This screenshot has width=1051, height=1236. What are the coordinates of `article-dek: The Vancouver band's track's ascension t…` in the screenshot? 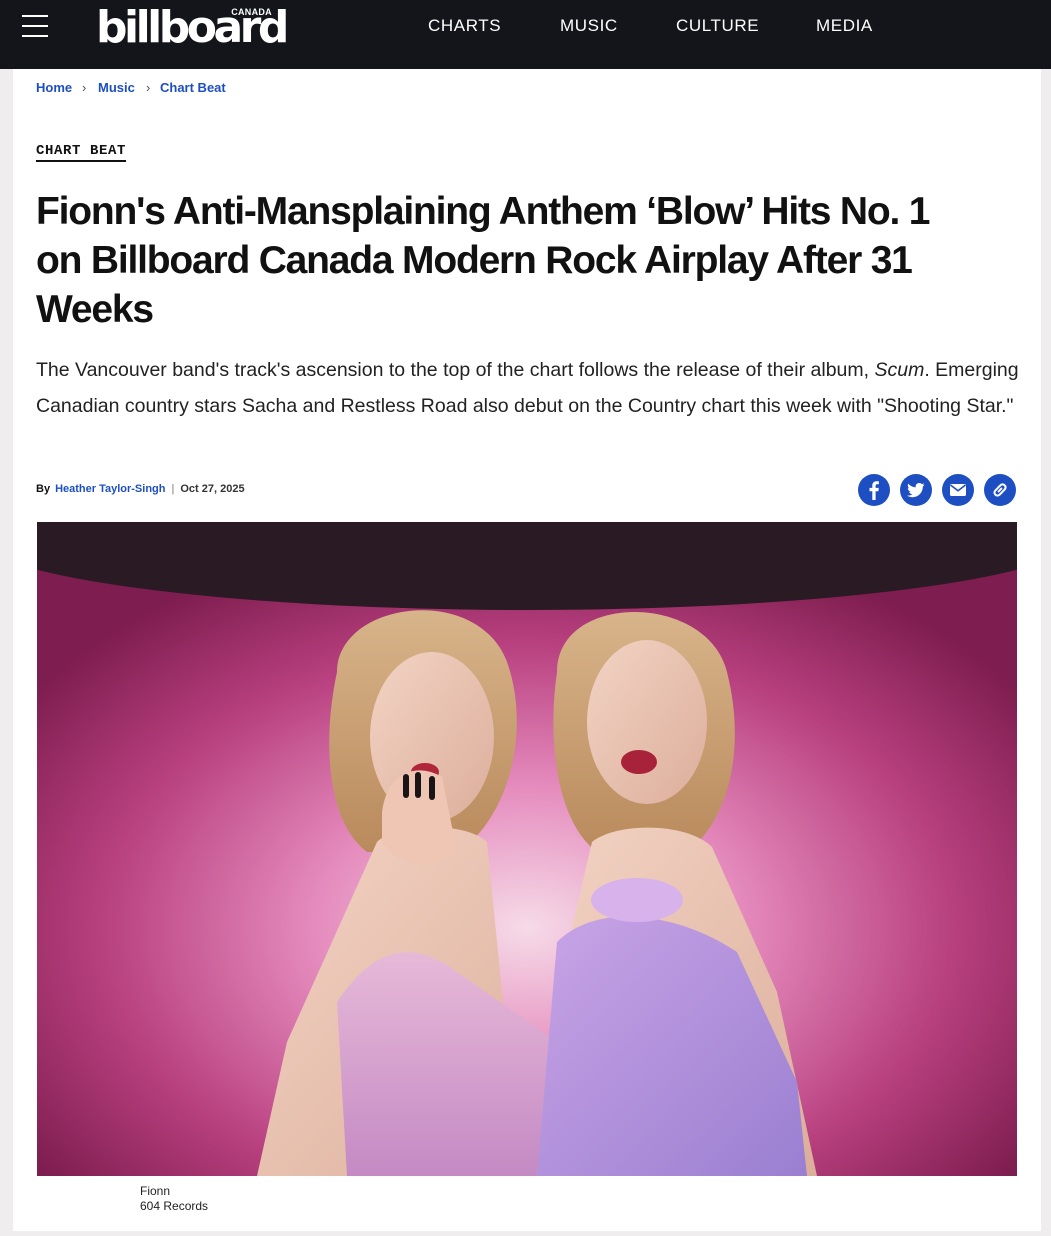 It's located at (531, 388).